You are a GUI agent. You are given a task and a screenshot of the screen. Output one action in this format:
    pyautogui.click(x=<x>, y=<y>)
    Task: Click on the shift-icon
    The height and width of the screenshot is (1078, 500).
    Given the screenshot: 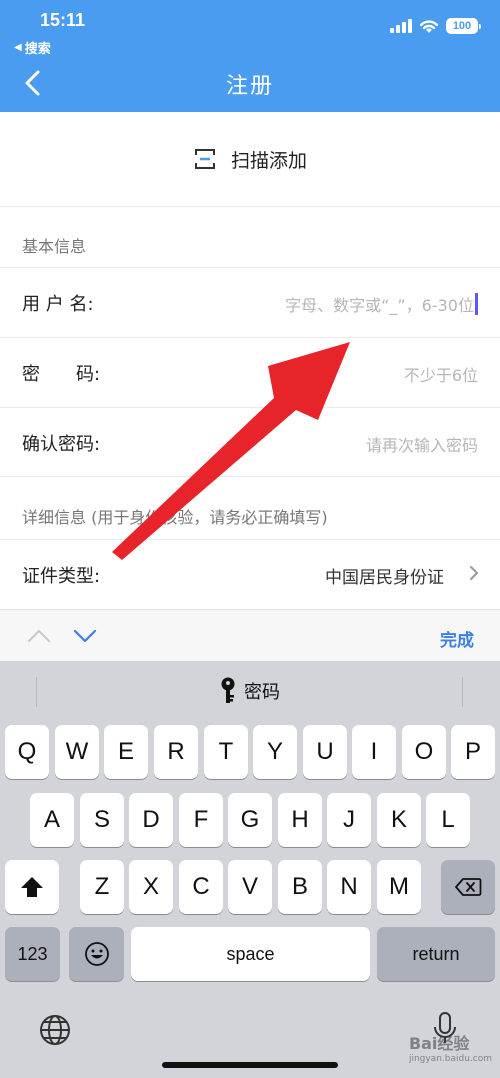 What is the action you would take?
    pyautogui.click(x=32, y=887)
    